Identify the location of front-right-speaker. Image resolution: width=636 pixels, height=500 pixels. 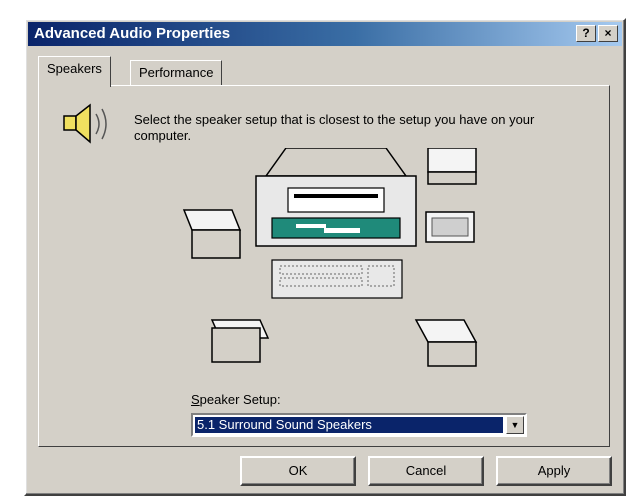
(450, 227).